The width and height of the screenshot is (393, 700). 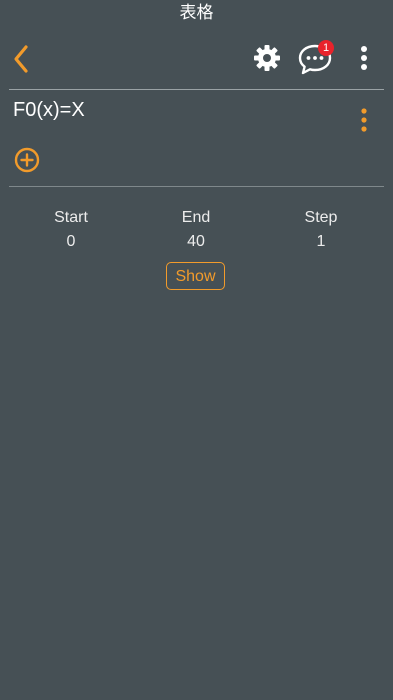 I want to click on header-divider, so click(x=196, y=89).